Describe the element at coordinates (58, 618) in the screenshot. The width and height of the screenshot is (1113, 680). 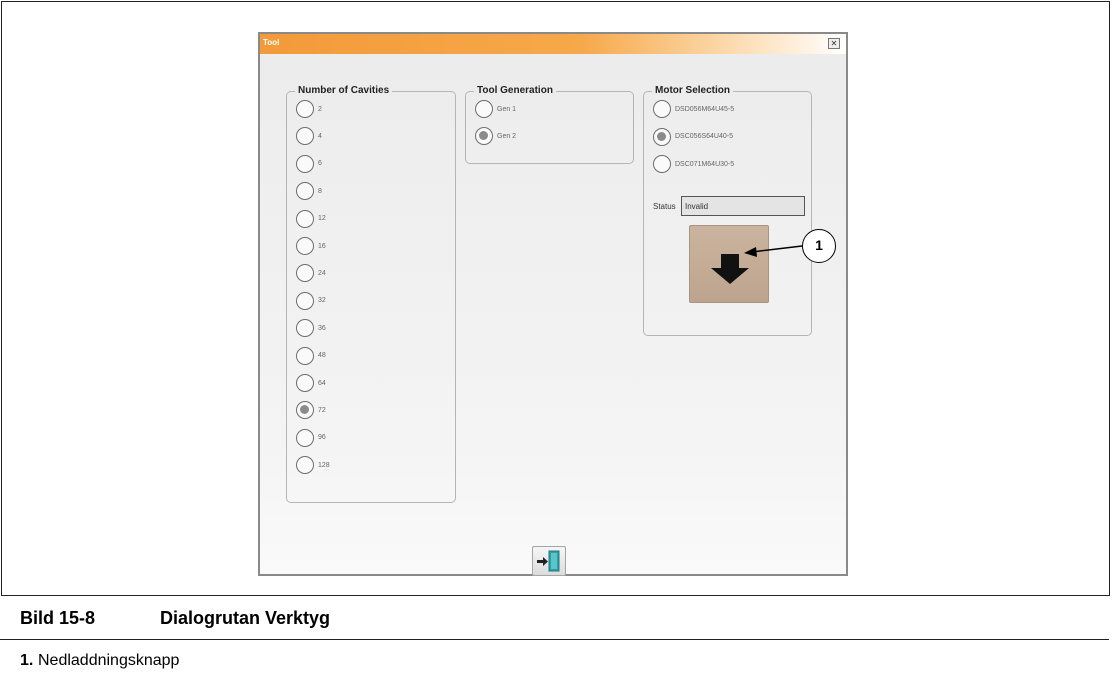
I see `figure-number: Bild 15-8` at that location.